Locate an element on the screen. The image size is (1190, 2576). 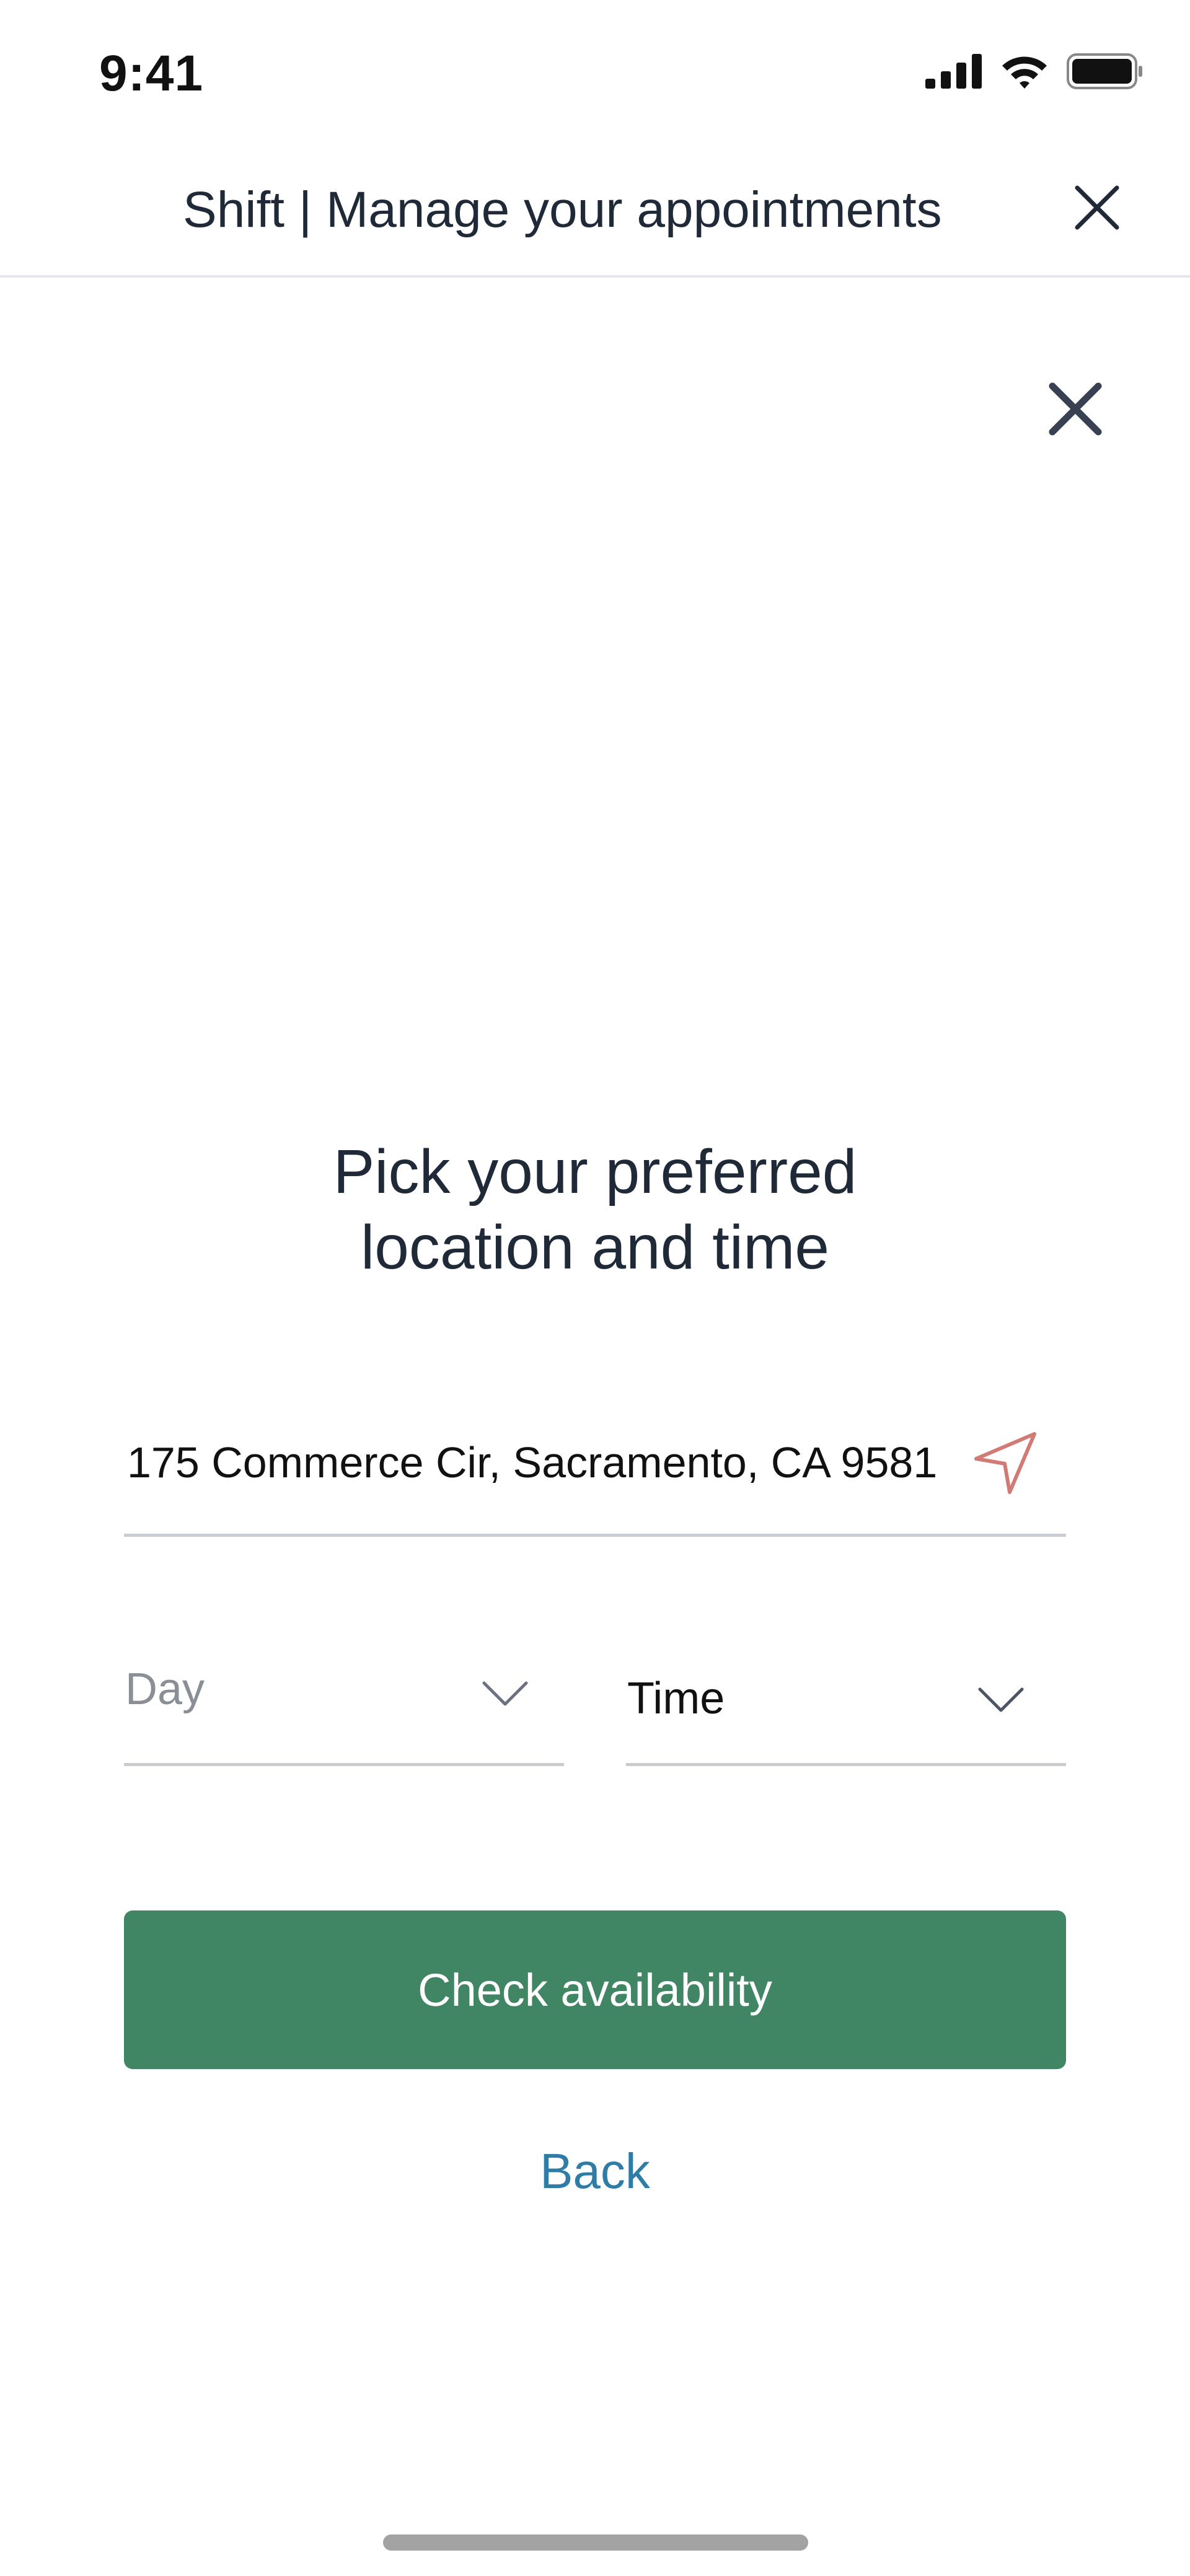
day-select: Day is located at coordinates (344, 1701).